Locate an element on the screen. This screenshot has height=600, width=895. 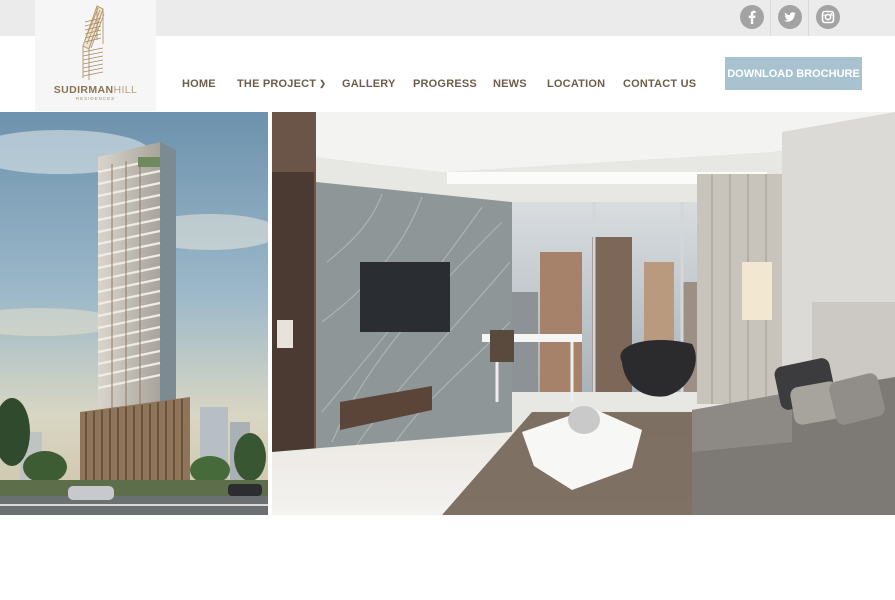
brand-name-bold: SUDIRMAN is located at coordinates (83, 90).